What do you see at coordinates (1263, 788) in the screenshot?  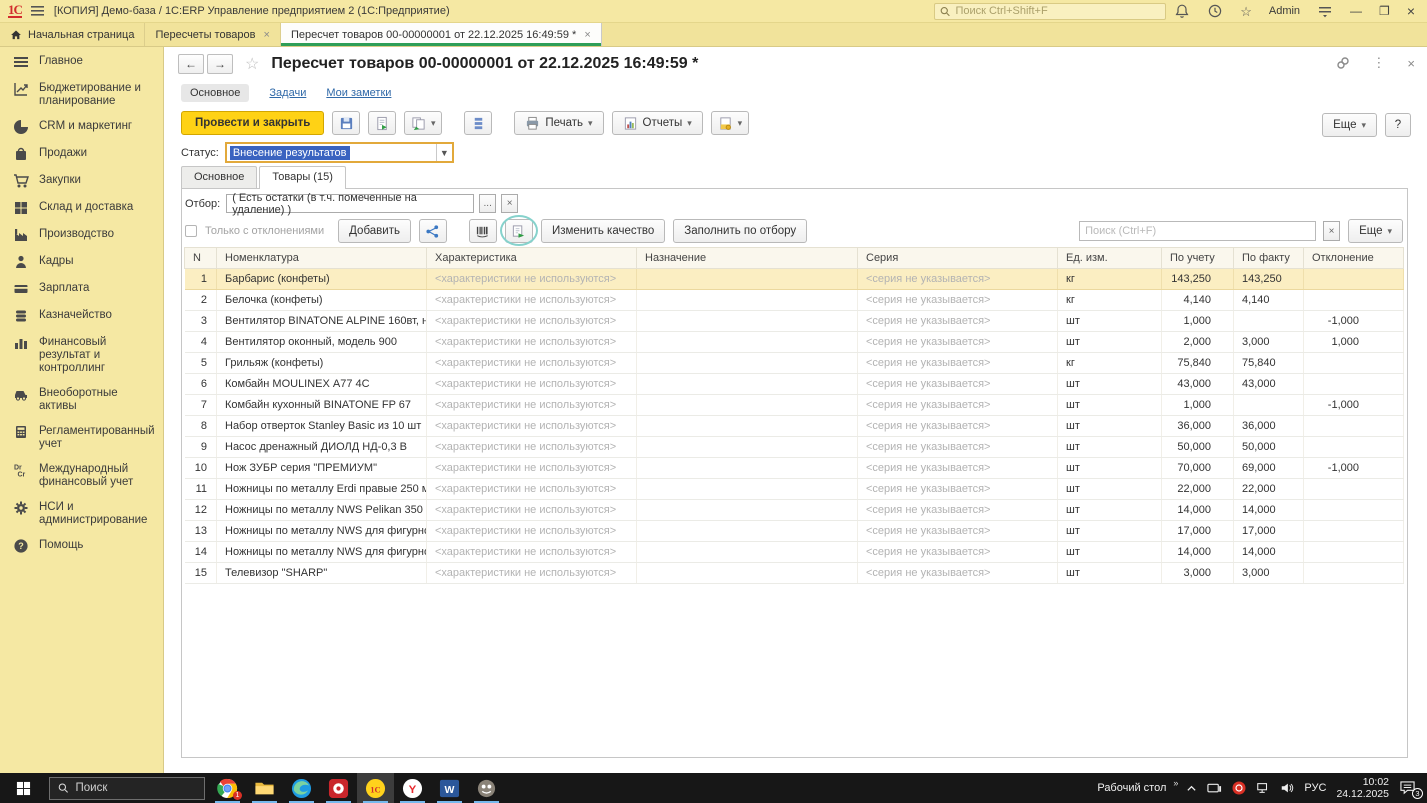 I see `tray-network-icon` at bounding box center [1263, 788].